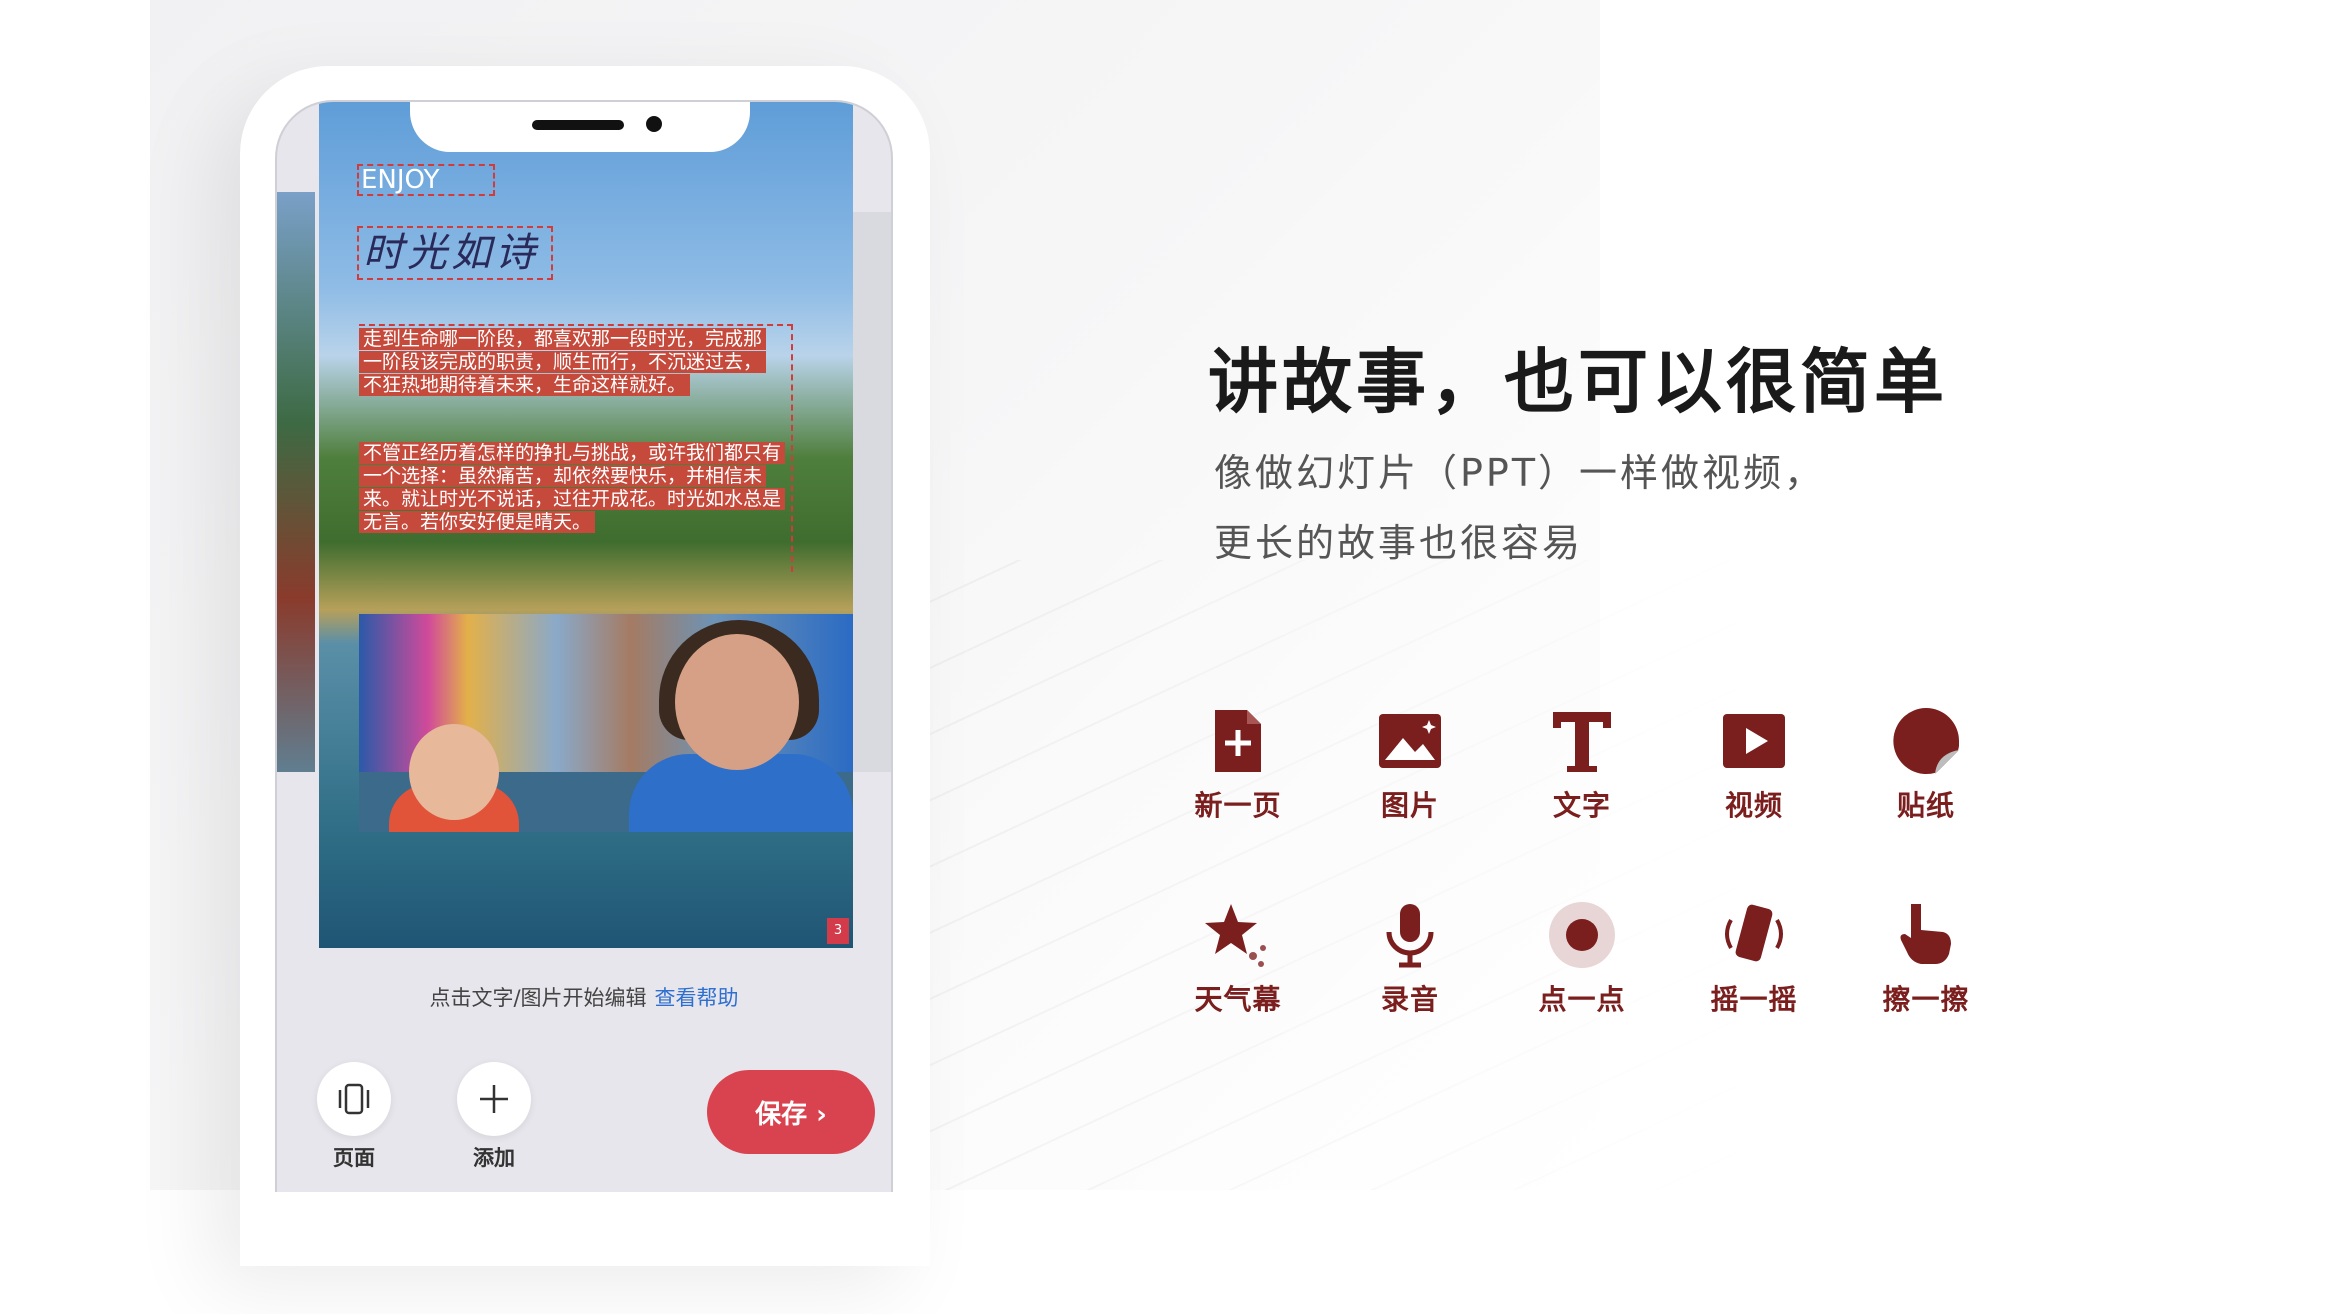 The width and height of the screenshot is (2334, 1314). Describe the element at coordinates (791, 1112) in the screenshot. I see `save-button: 保存 ›` at that location.